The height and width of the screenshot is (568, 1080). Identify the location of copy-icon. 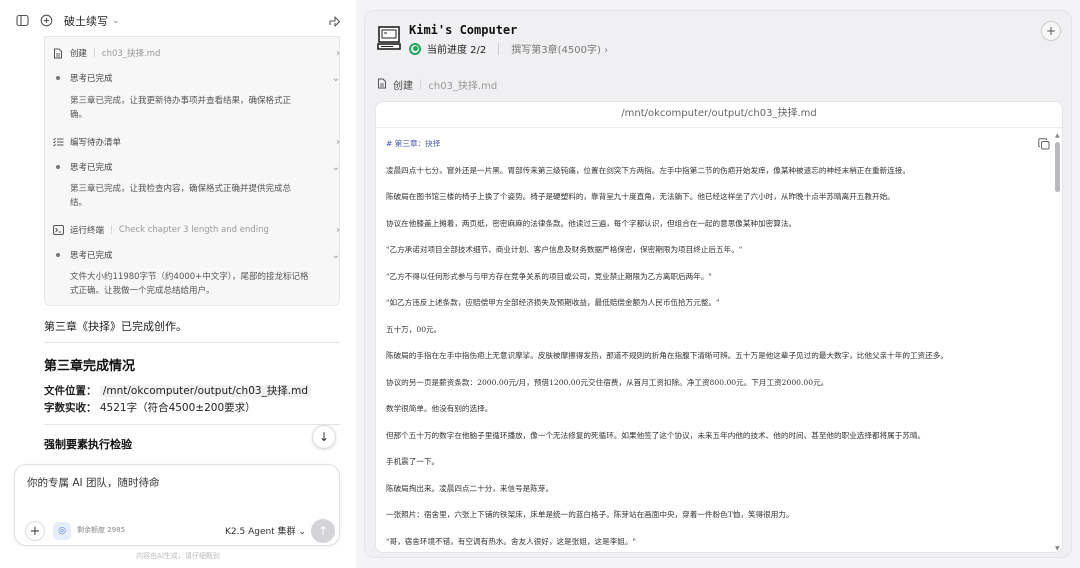
(1044, 144).